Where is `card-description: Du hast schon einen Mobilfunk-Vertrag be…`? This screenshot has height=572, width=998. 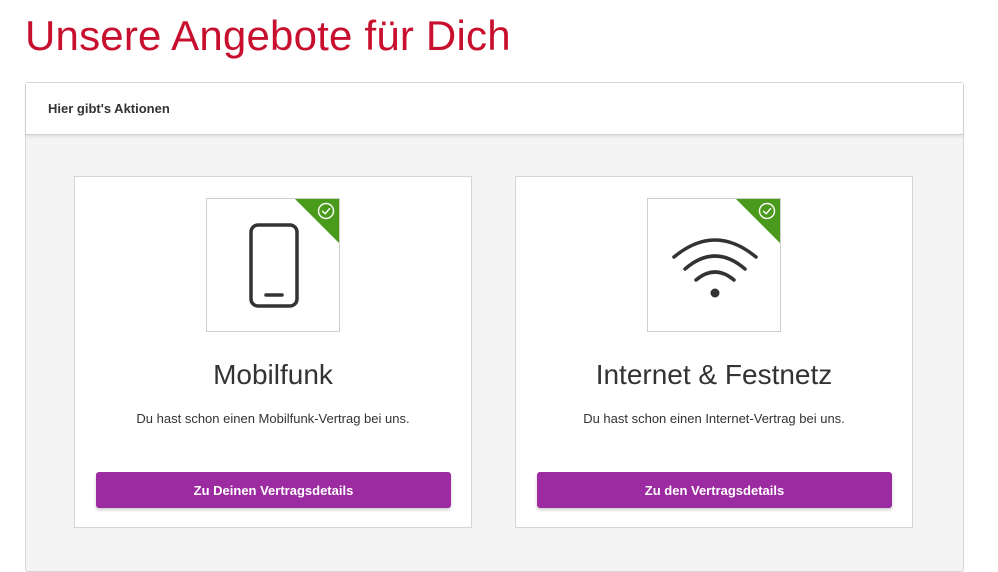 card-description: Du hast schon einen Mobilfunk-Vertrag be… is located at coordinates (273, 418).